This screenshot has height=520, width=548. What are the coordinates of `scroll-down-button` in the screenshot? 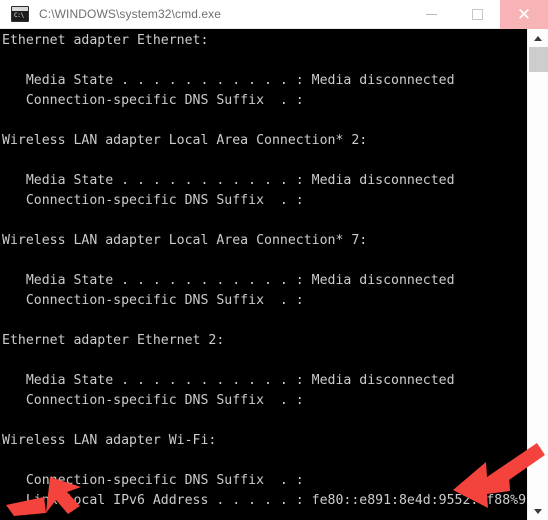 It's located at (538, 511).